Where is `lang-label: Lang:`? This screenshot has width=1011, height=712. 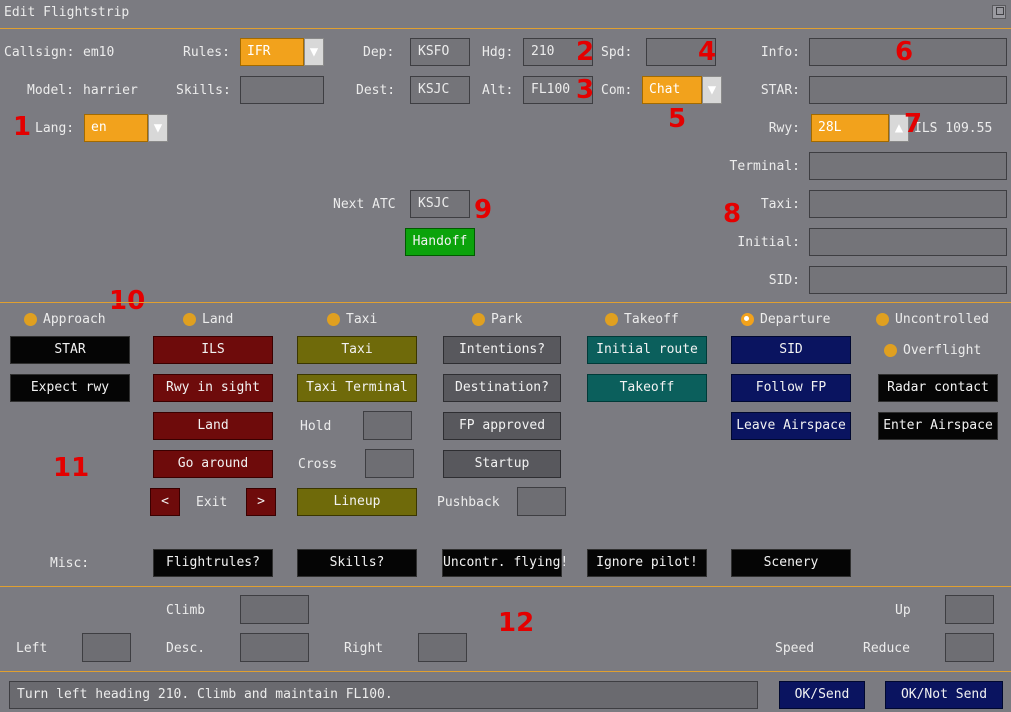 lang-label: Lang: is located at coordinates (55, 128).